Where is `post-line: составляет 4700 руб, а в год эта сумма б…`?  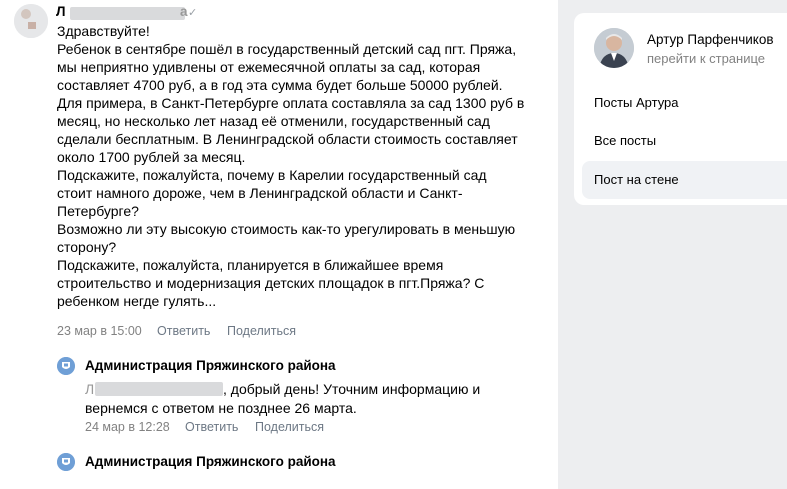 post-line: составляет 4700 руб, а в год эта сумма б… is located at coordinates (280, 85).